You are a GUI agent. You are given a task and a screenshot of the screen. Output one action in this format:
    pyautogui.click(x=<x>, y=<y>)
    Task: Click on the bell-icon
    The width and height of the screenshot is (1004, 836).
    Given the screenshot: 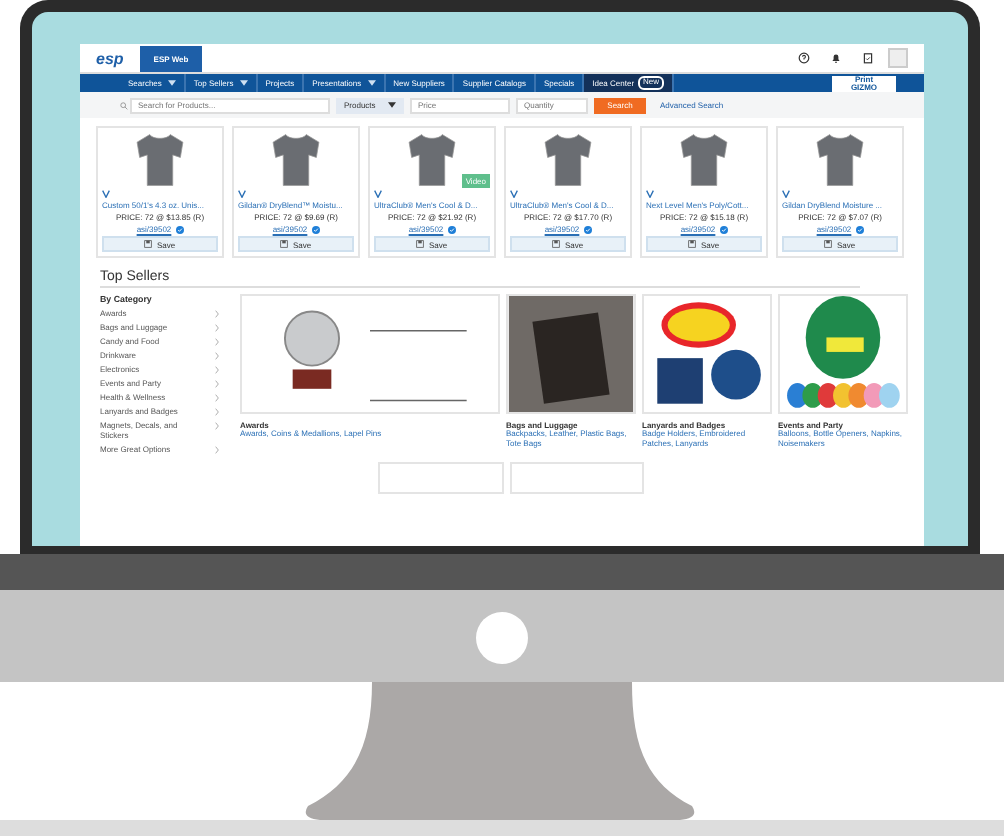 What is the action you would take?
    pyautogui.click(x=836, y=58)
    